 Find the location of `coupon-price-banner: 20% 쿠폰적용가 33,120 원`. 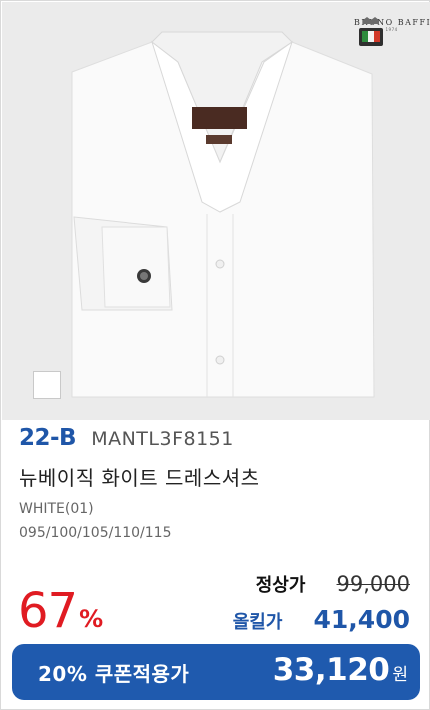

coupon-price-banner: 20% 쿠폰적용가 33,120 원 is located at coordinates (216, 672).